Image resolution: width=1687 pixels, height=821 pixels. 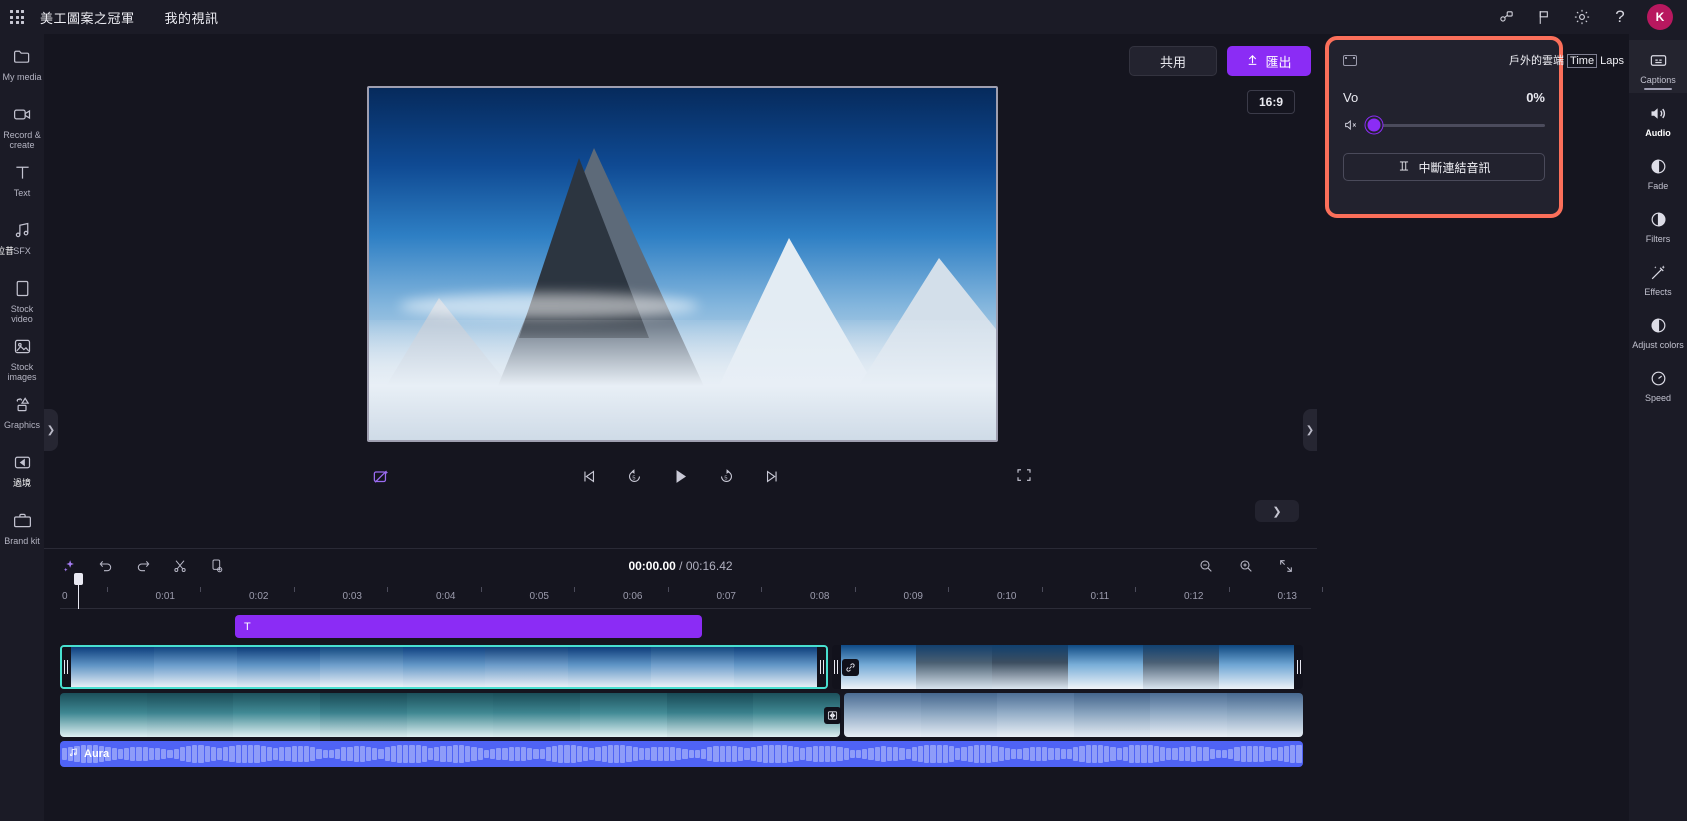 I want to click on duplicate-icon, so click(x=217, y=566).